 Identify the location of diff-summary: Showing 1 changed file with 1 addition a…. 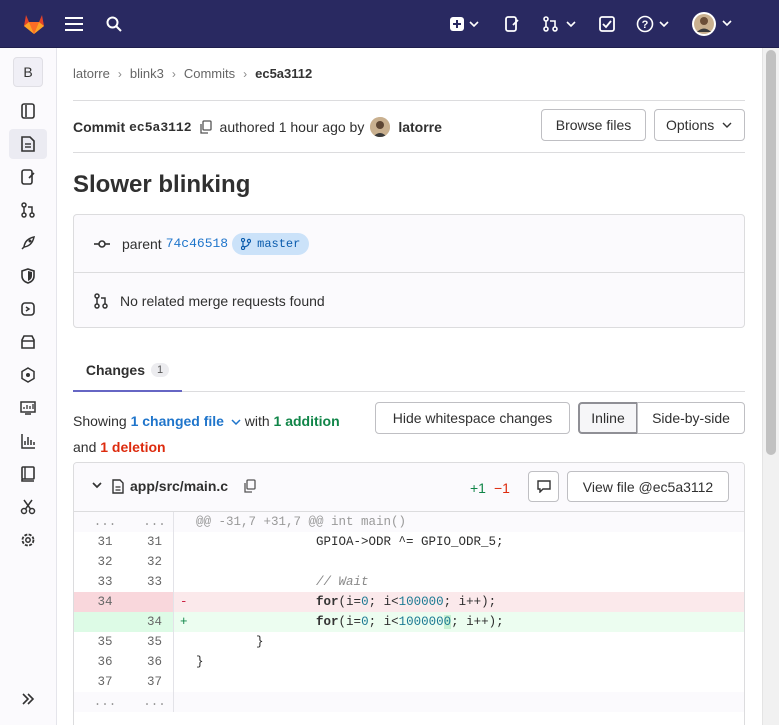
(218, 434).